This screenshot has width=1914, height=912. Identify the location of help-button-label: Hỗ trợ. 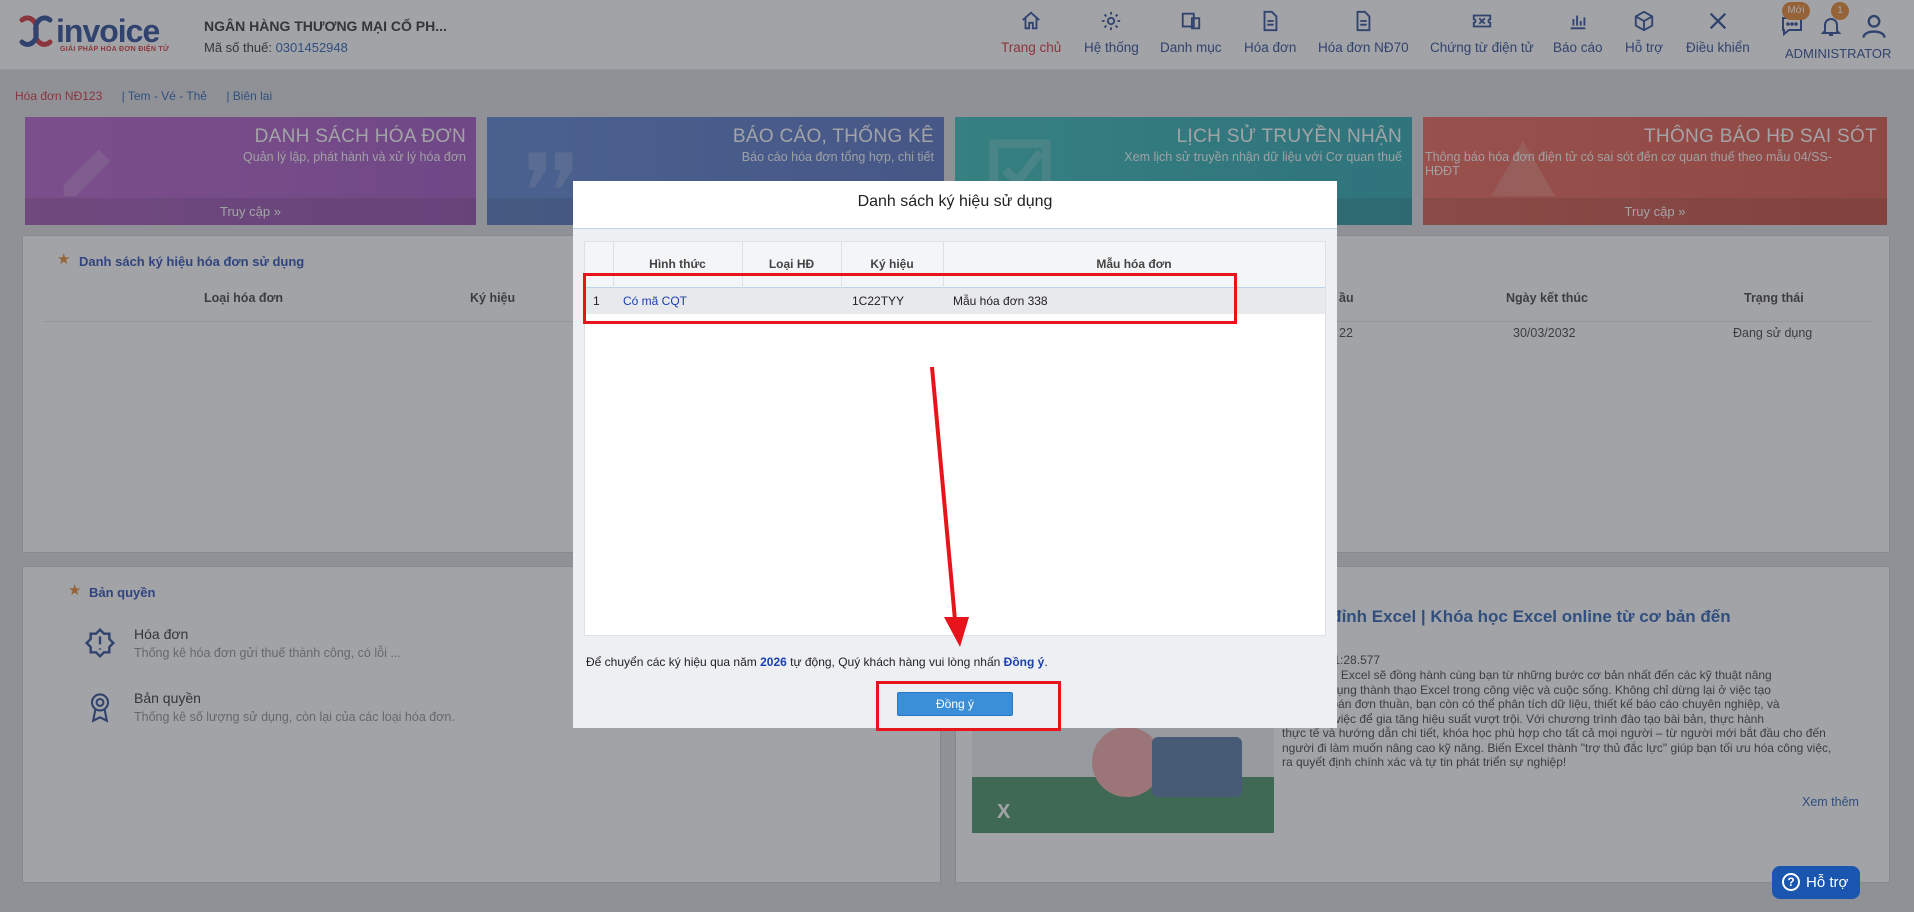
(1827, 882).